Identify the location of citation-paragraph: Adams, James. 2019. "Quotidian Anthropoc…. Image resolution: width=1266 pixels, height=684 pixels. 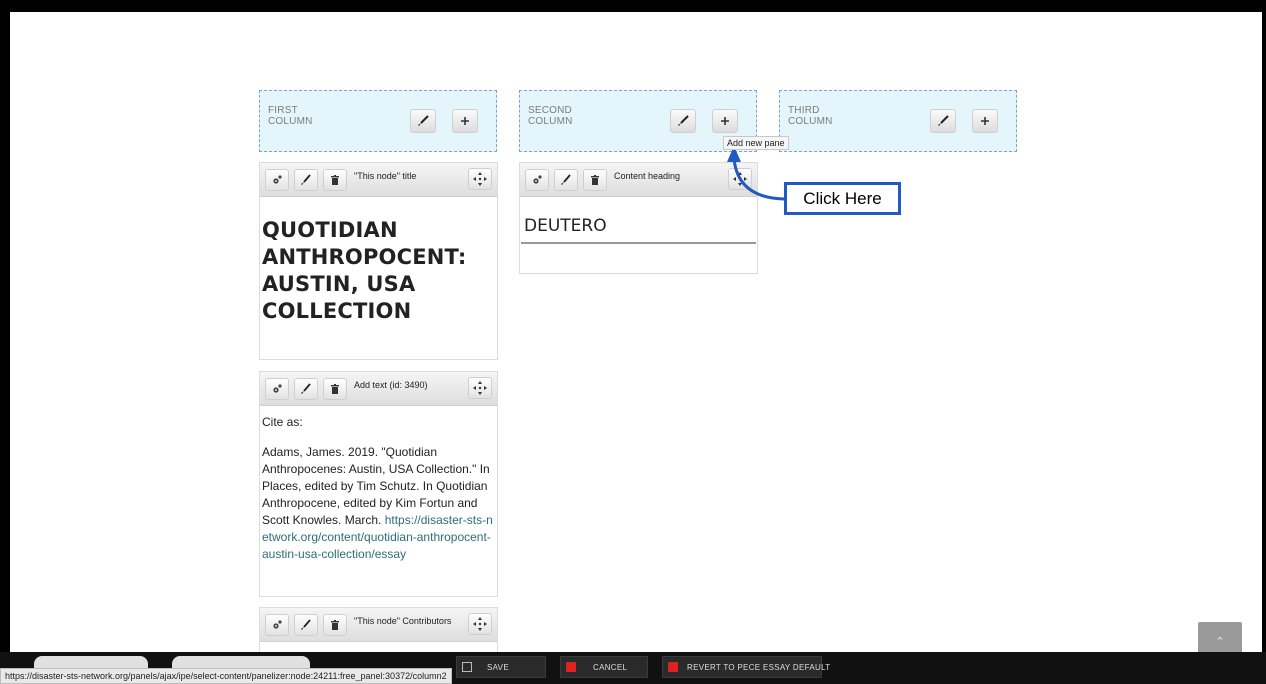
(377, 503).